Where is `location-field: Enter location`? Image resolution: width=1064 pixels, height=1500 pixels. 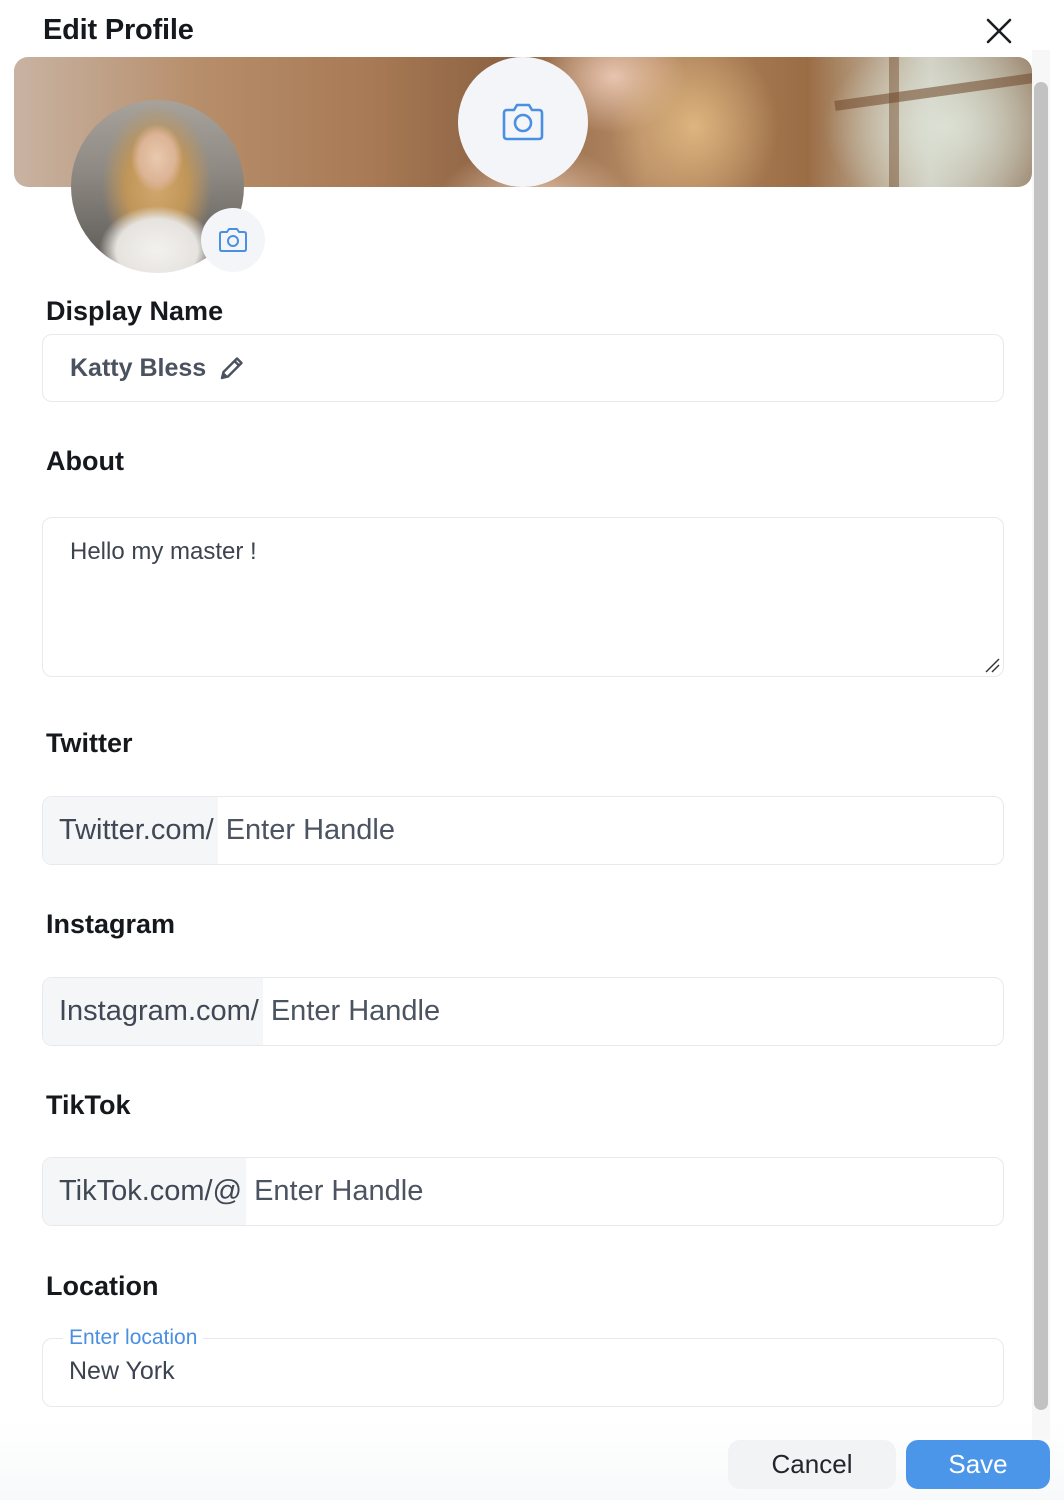
location-field: Enter location is located at coordinates (523, 1366).